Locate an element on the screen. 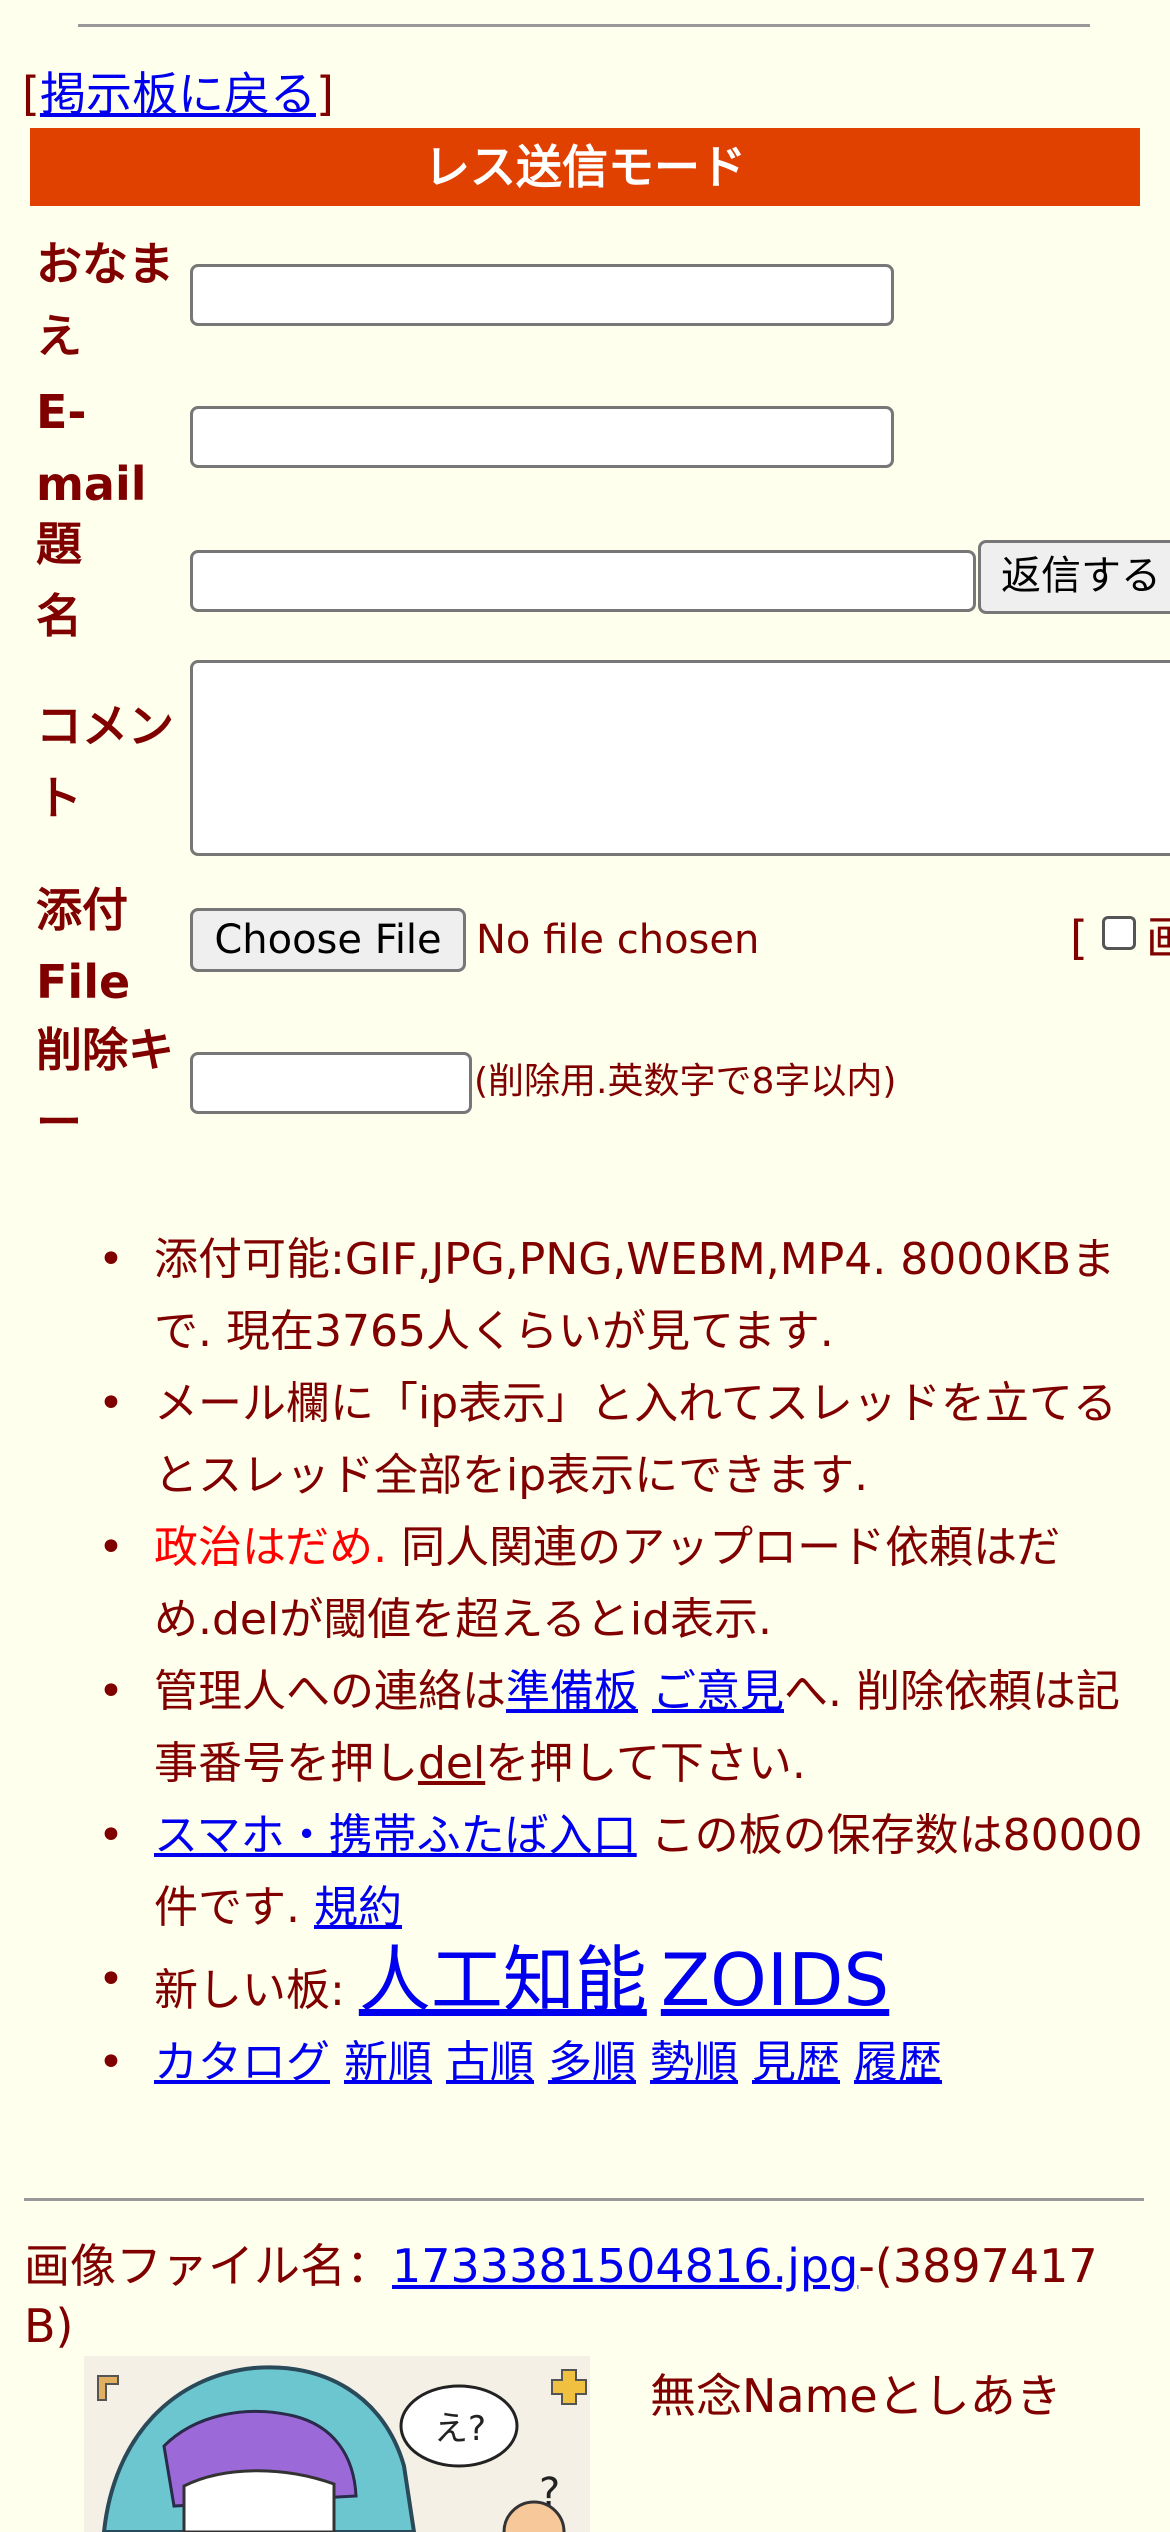  new-boards-text: 新しい板: is located at coordinates (256, 1990).